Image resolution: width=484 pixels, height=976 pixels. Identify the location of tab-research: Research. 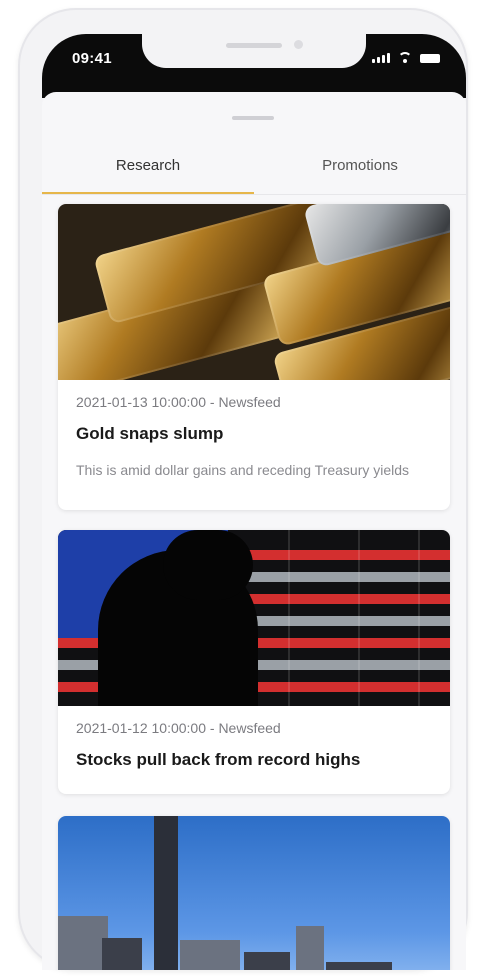
(148, 174).